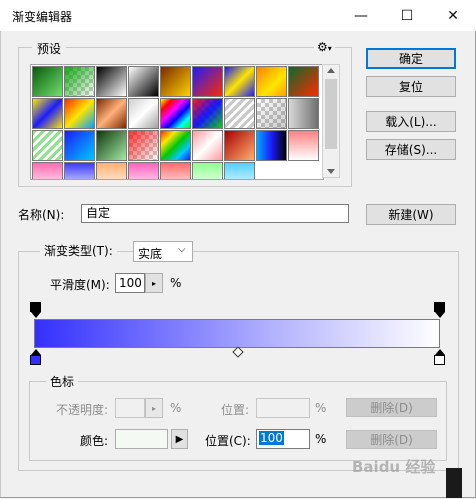  I want to click on color-position-input: 100, so click(283, 439).